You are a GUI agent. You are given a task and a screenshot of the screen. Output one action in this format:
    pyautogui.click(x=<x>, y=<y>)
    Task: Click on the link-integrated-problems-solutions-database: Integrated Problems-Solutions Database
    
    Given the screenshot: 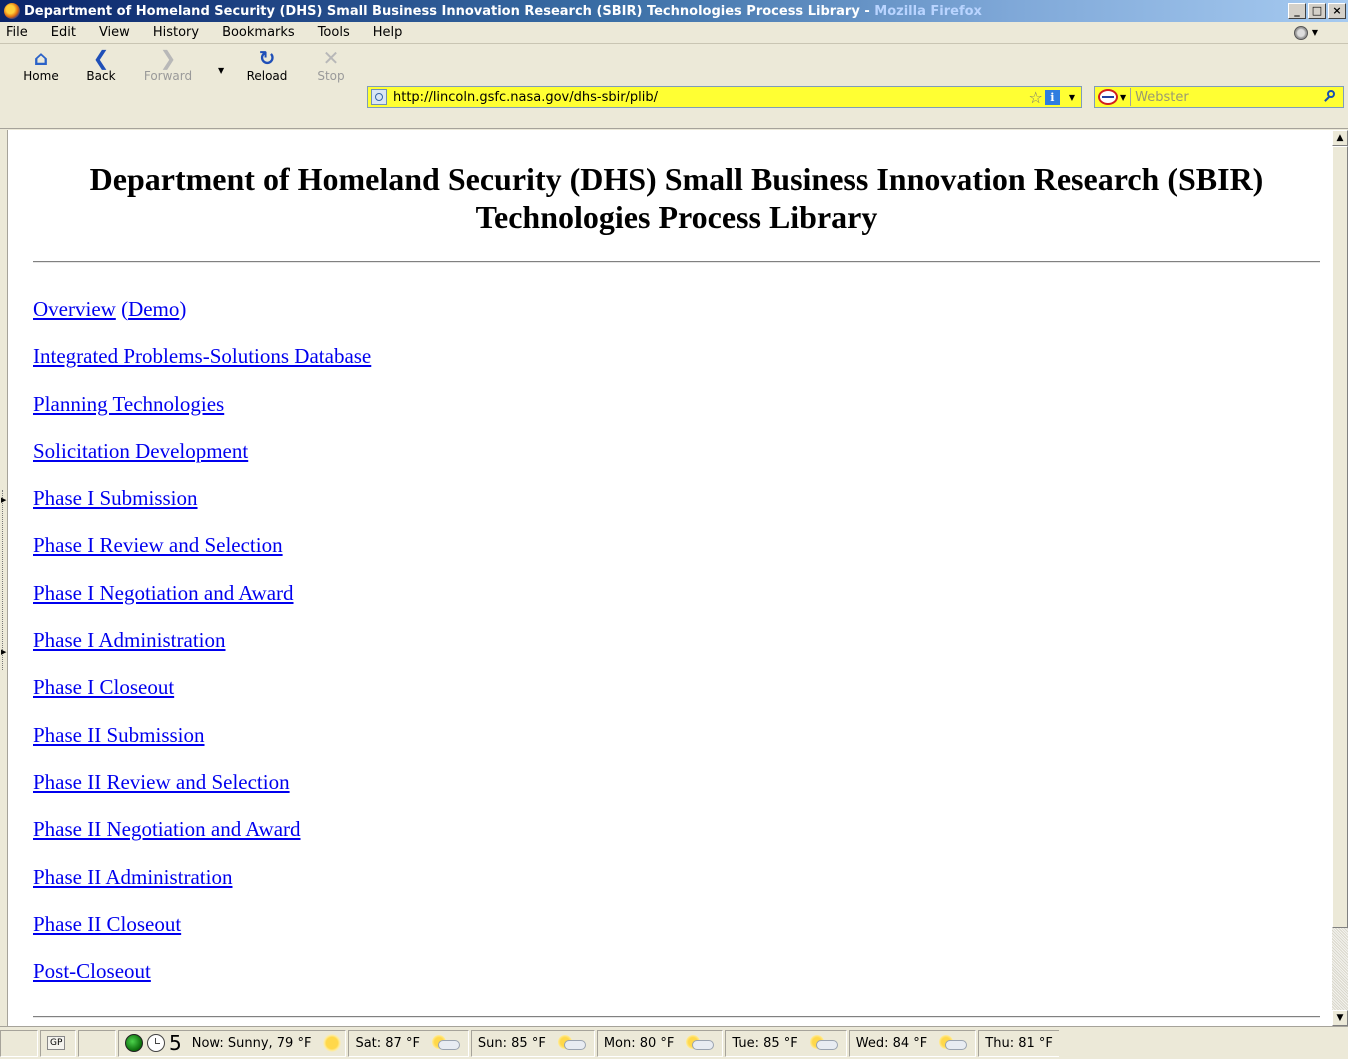 What is the action you would take?
    pyautogui.click(x=202, y=356)
    